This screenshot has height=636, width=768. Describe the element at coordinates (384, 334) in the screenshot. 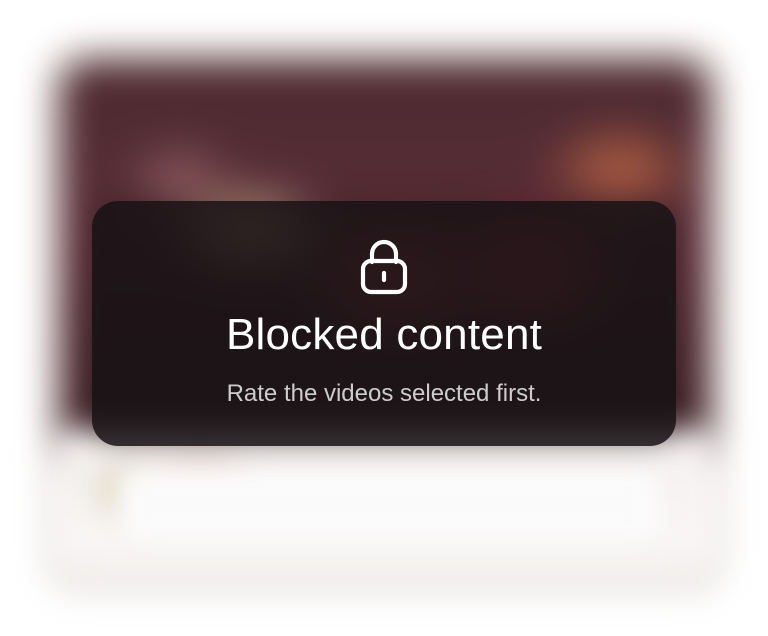

I see `blocked-content-title: Blocked content` at that location.